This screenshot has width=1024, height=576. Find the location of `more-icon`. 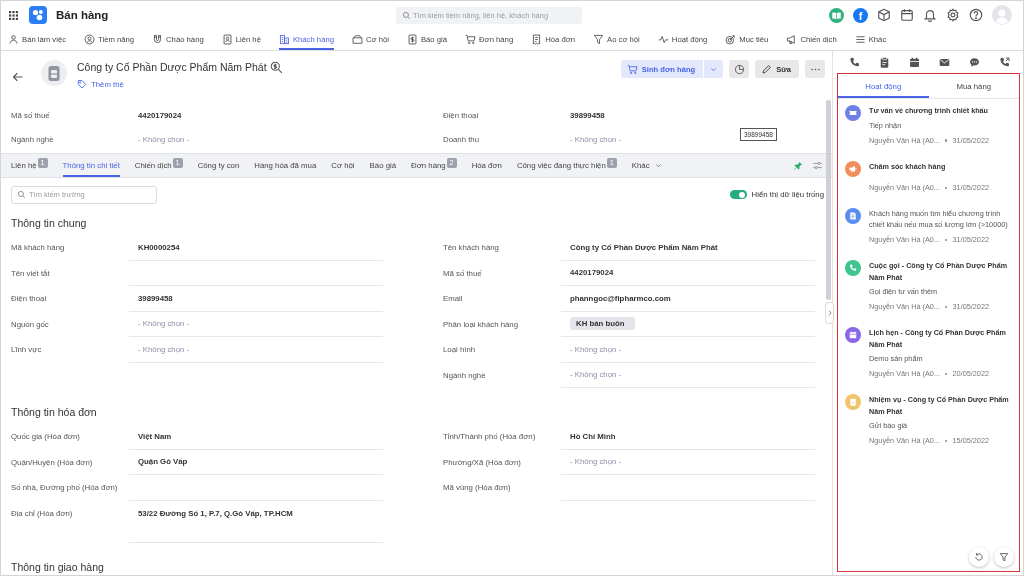

more-icon is located at coordinates (815, 69).